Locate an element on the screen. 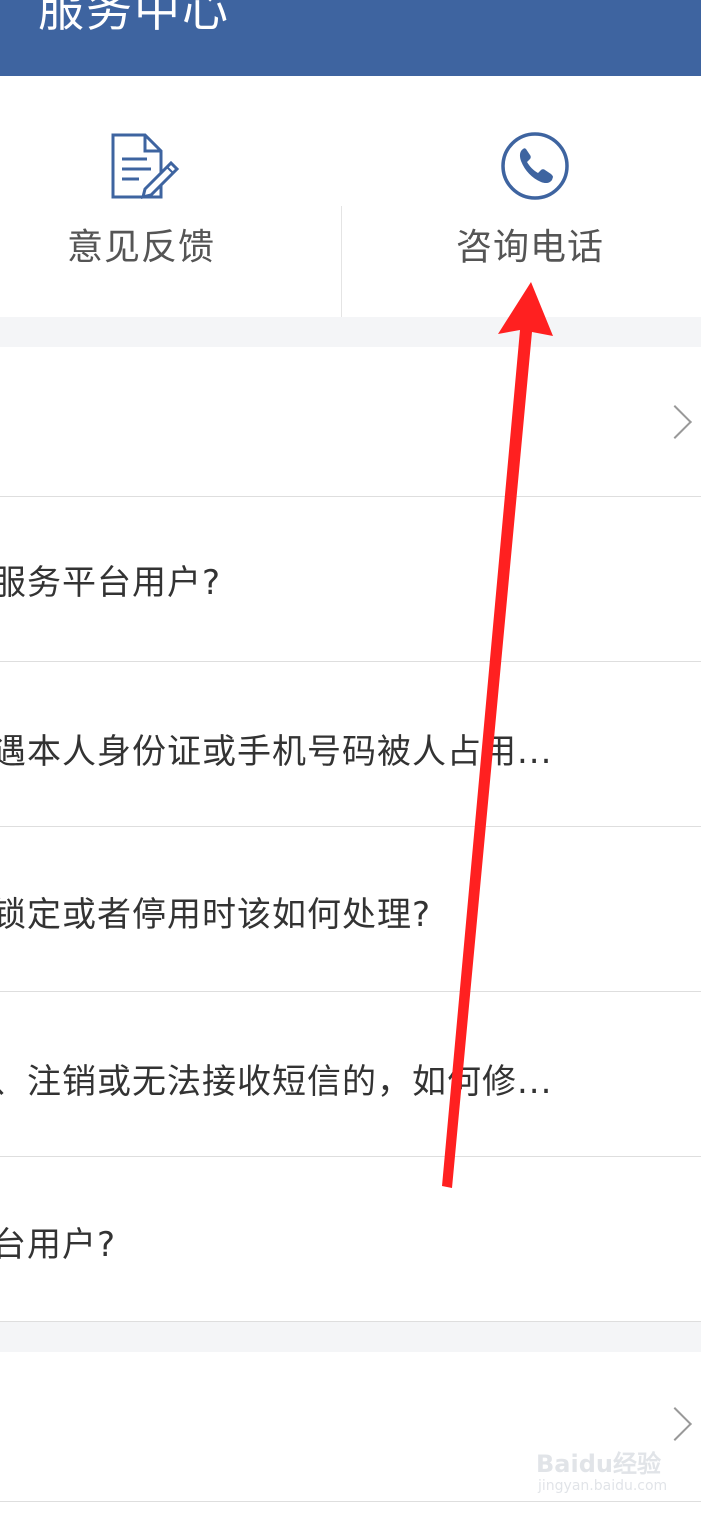 The height and width of the screenshot is (1519, 701). faq-item: 锁定或者停用时该如何处理? is located at coordinates (350, 909).